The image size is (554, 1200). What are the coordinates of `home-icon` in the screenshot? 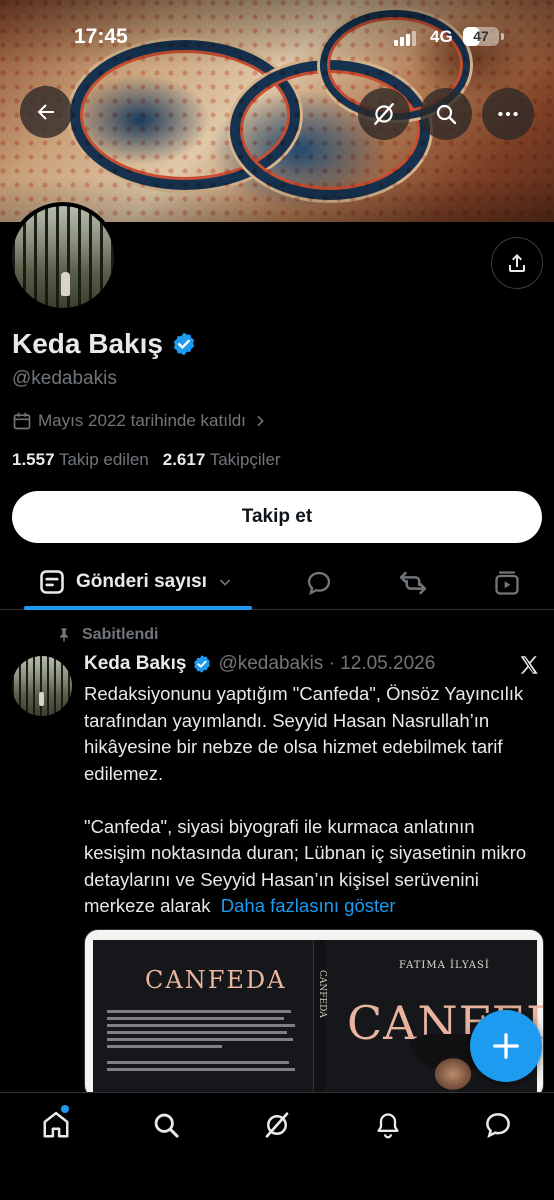 It's located at (56, 1124).